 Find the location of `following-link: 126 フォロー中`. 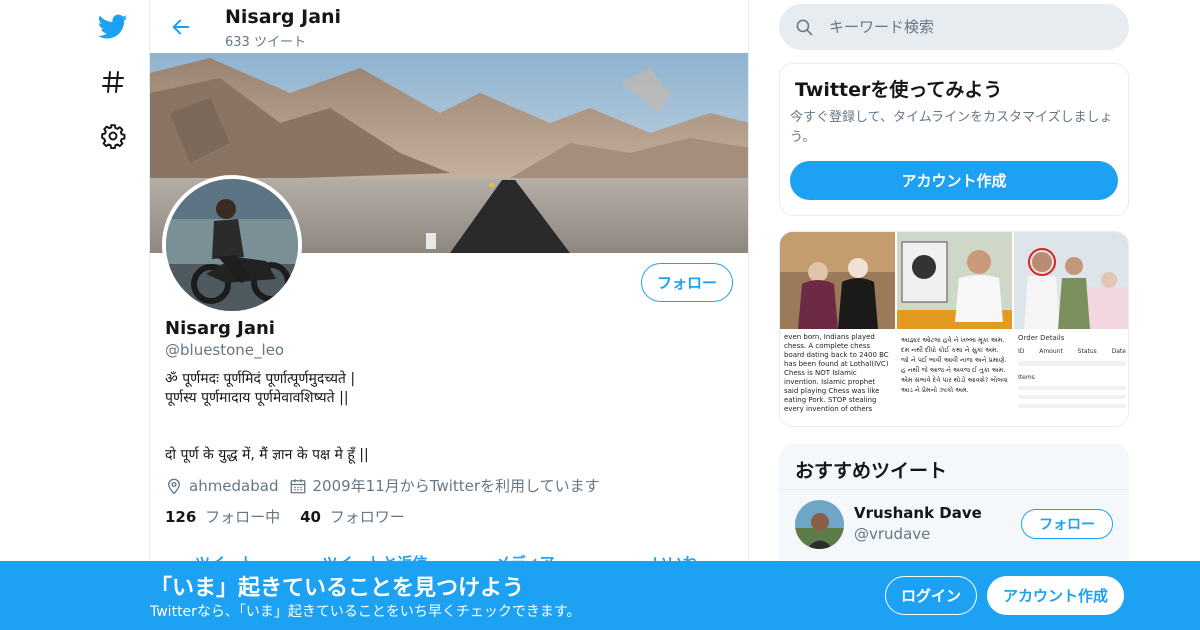

following-link: 126 フォロー中 is located at coordinates (222, 516).